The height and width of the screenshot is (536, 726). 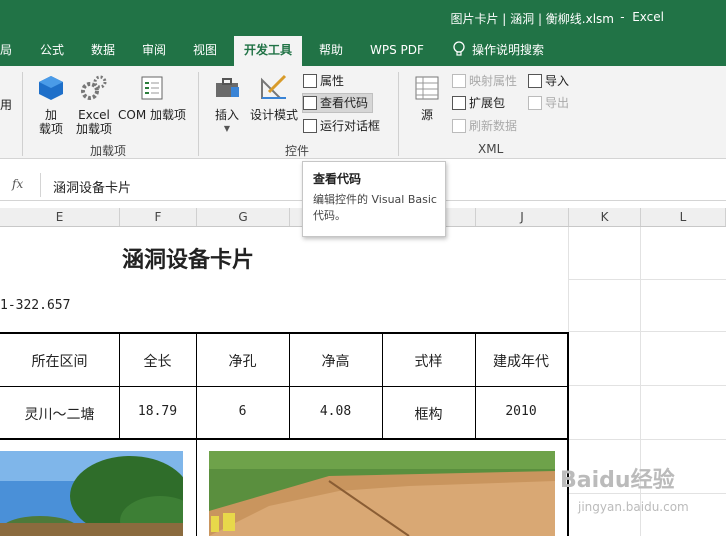 What do you see at coordinates (51, 88) in the screenshot?
I see `addin-cube-icon` at bounding box center [51, 88].